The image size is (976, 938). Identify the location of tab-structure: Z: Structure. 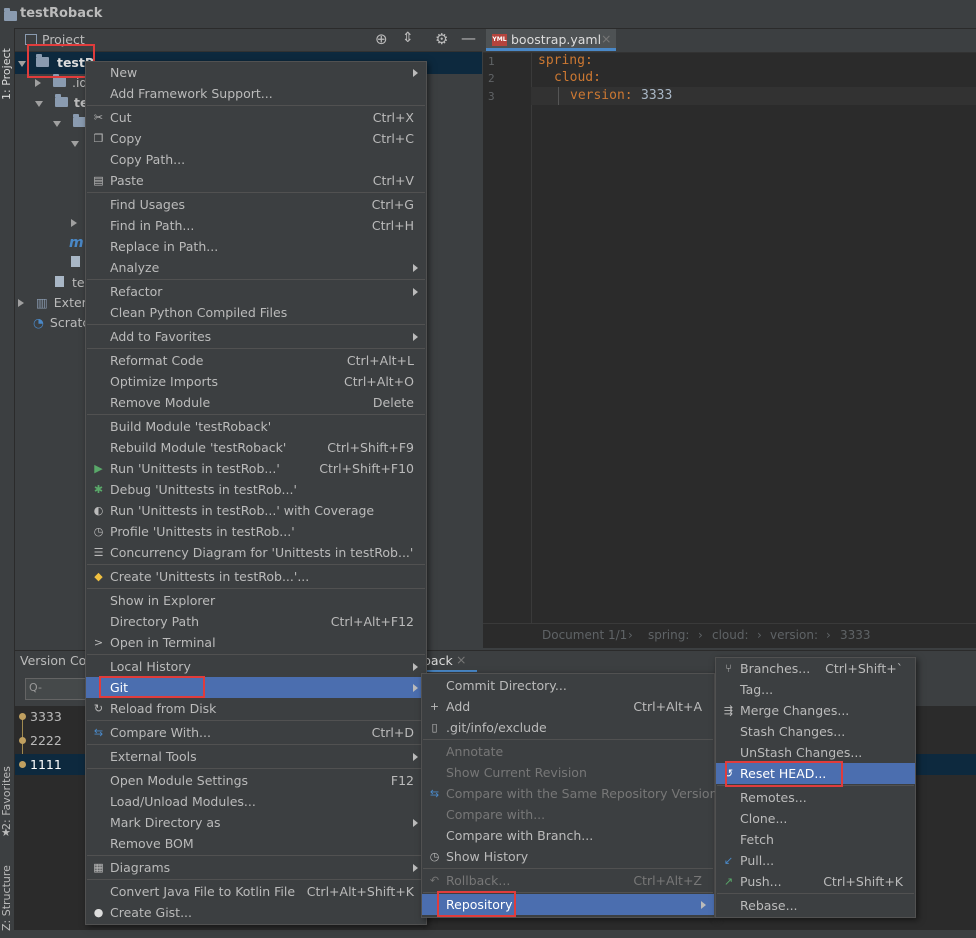
(7, 898).